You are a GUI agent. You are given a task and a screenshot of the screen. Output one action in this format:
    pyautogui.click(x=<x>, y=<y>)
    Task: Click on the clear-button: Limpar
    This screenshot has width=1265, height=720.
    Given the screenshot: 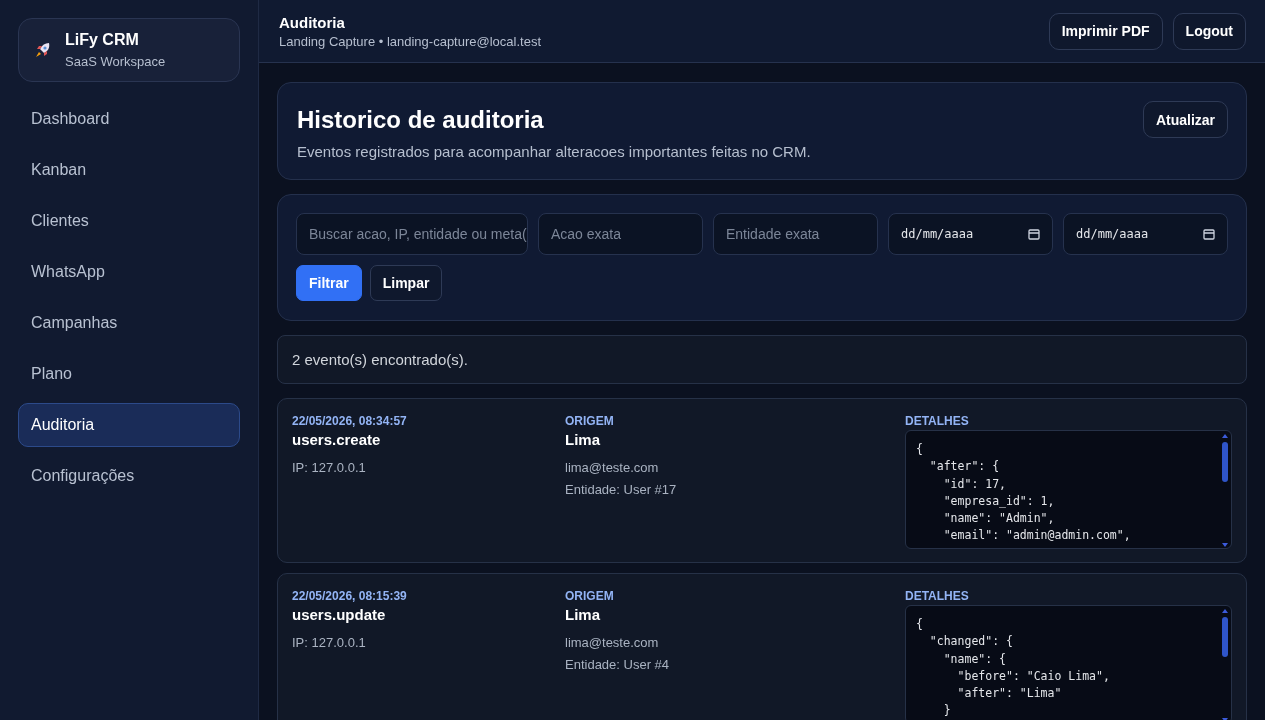 What is the action you would take?
    pyautogui.click(x=406, y=283)
    